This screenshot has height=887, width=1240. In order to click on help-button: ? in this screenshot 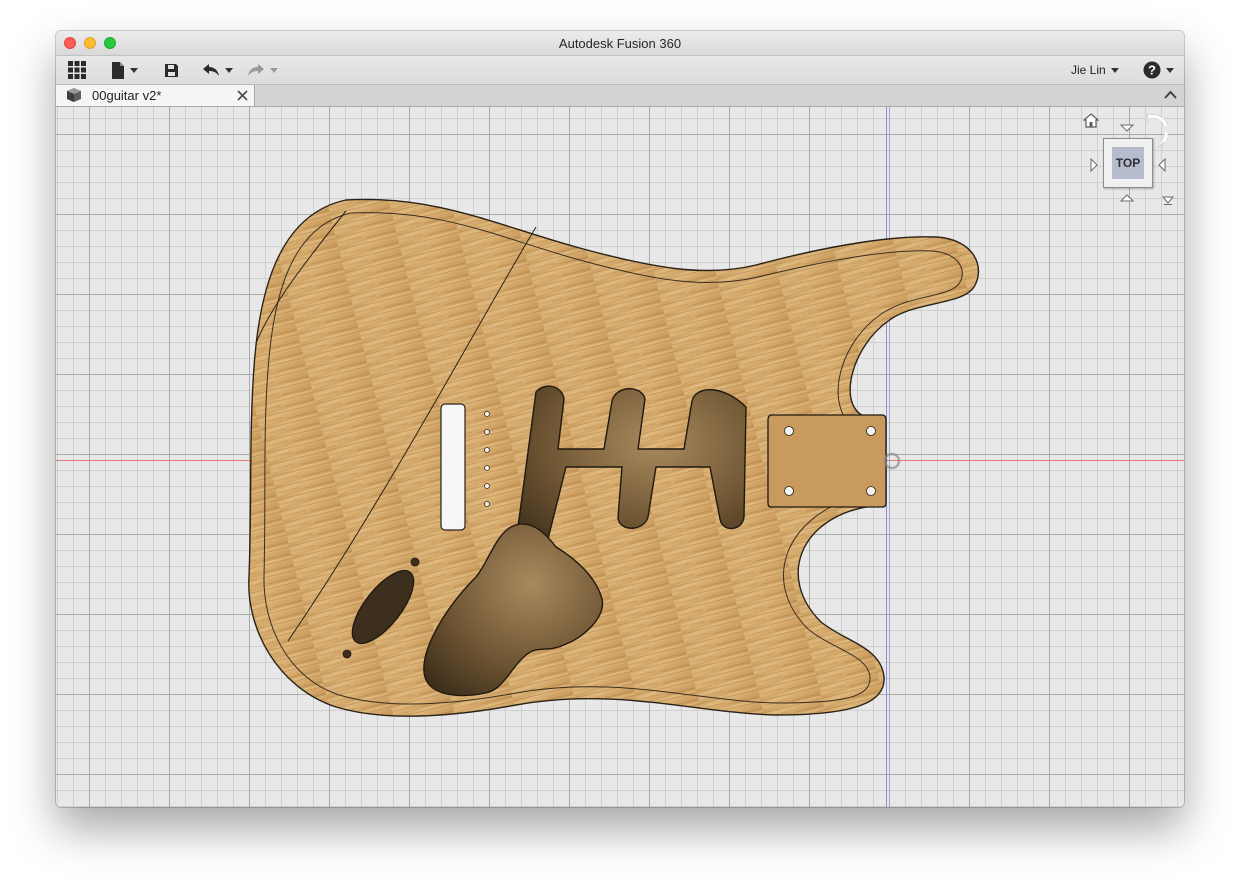, I will do `click(1158, 70)`.